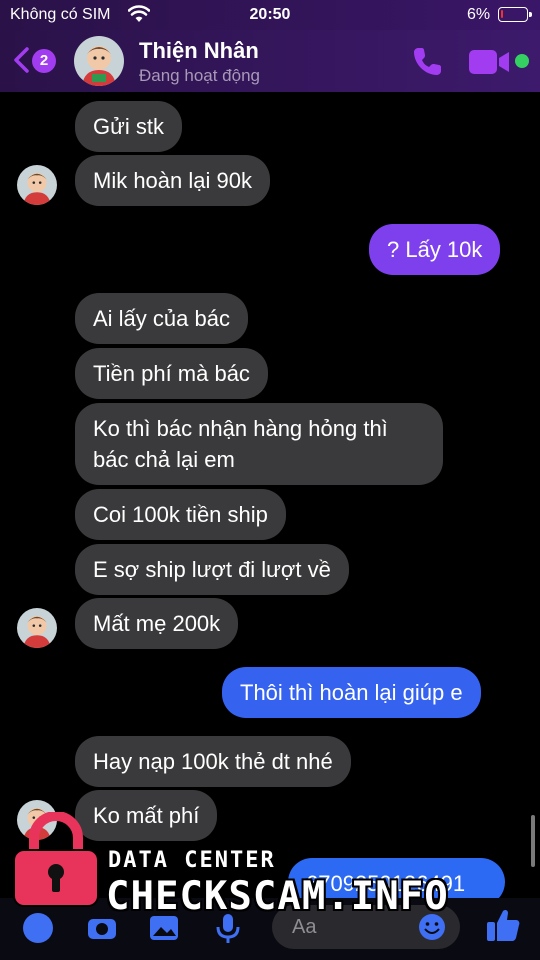 This screenshot has height=960, width=540. Describe the element at coordinates (490, 62) in the screenshot. I see `video-camera-icon` at that location.